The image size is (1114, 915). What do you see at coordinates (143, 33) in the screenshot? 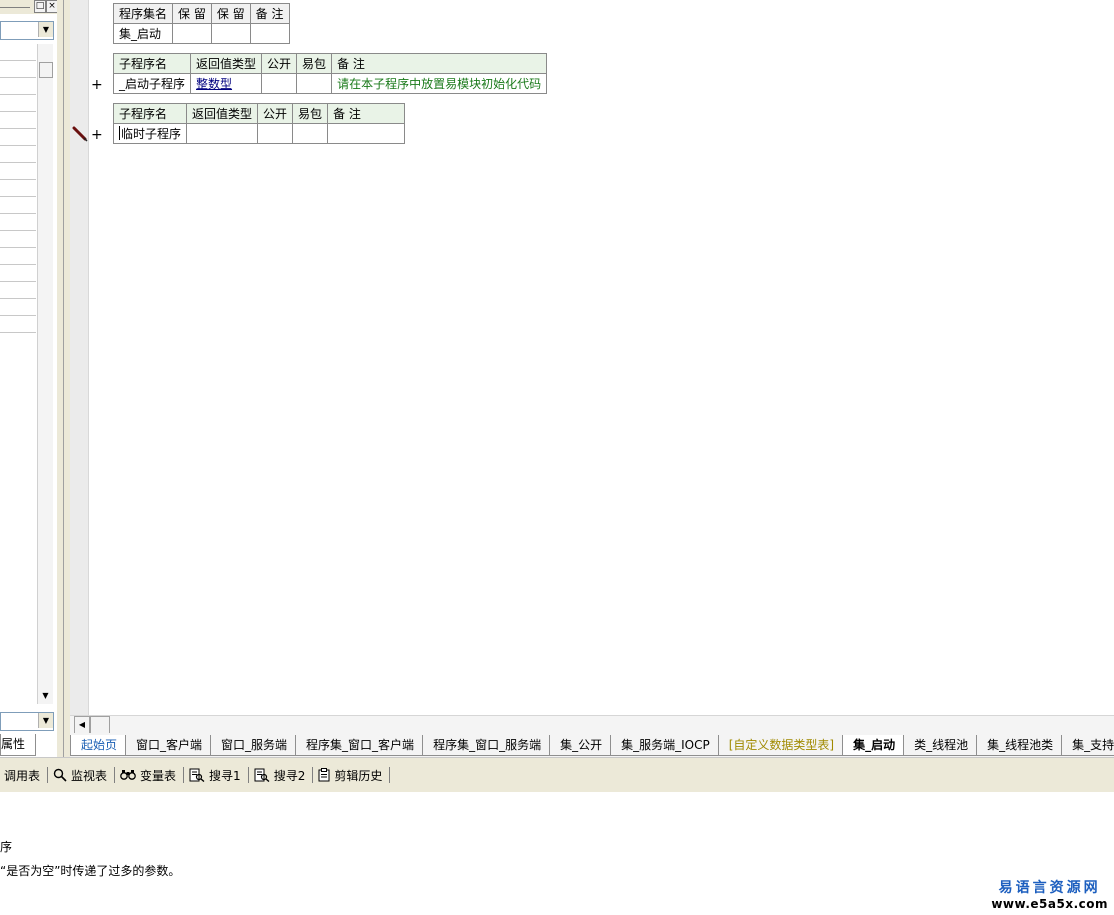
I see `program-set-name-cell: 集_启动` at bounding box center [143, 33].